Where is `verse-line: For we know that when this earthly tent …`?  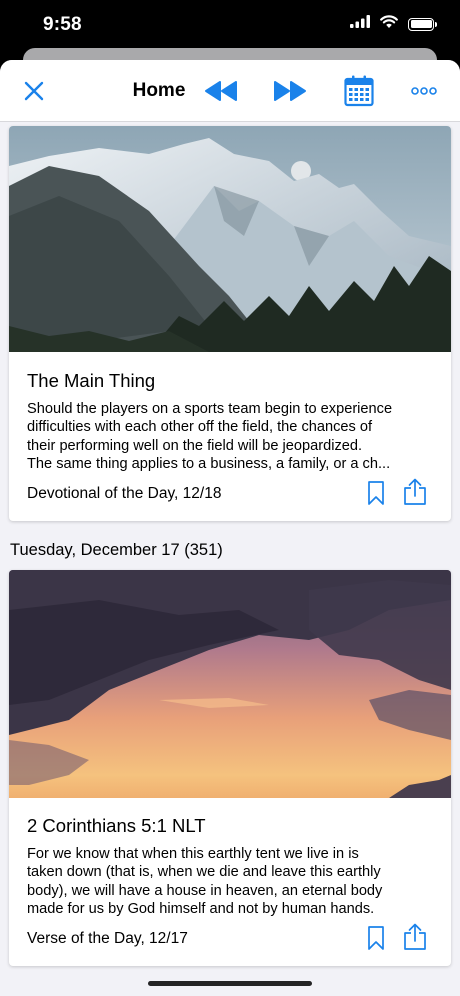
verse-line: For we know that when this earthly tent … is located at coordinates (193, 854).